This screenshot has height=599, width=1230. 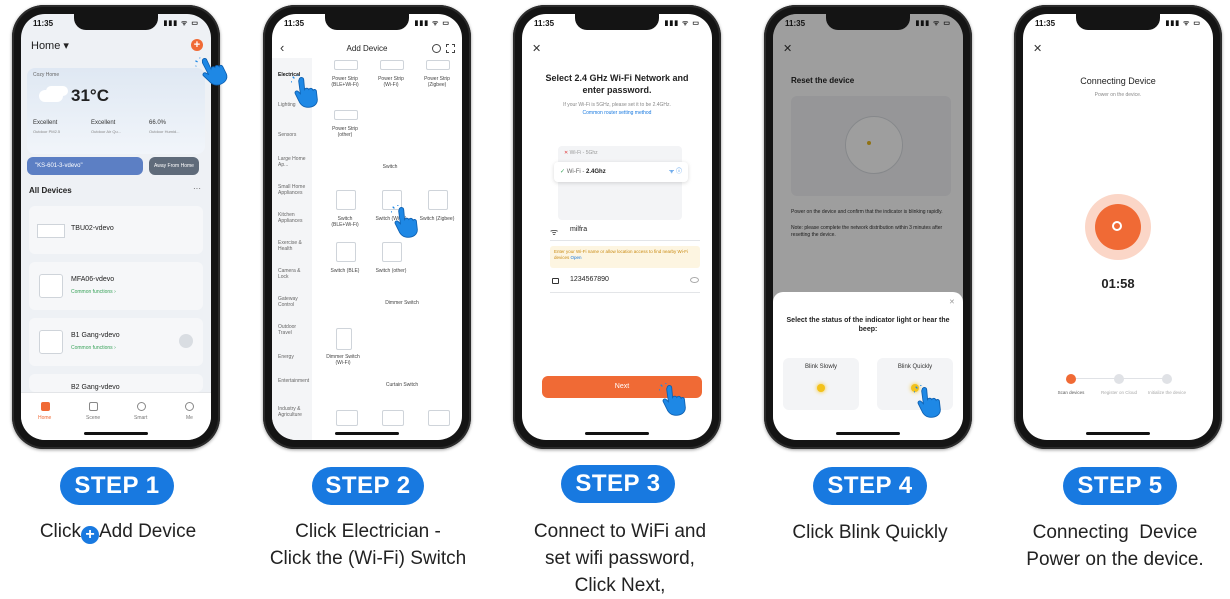 What do you see at coordinates (294, 357) in the screenshot?
I see `category-energy: Energy` at bounding box center [294, 357].